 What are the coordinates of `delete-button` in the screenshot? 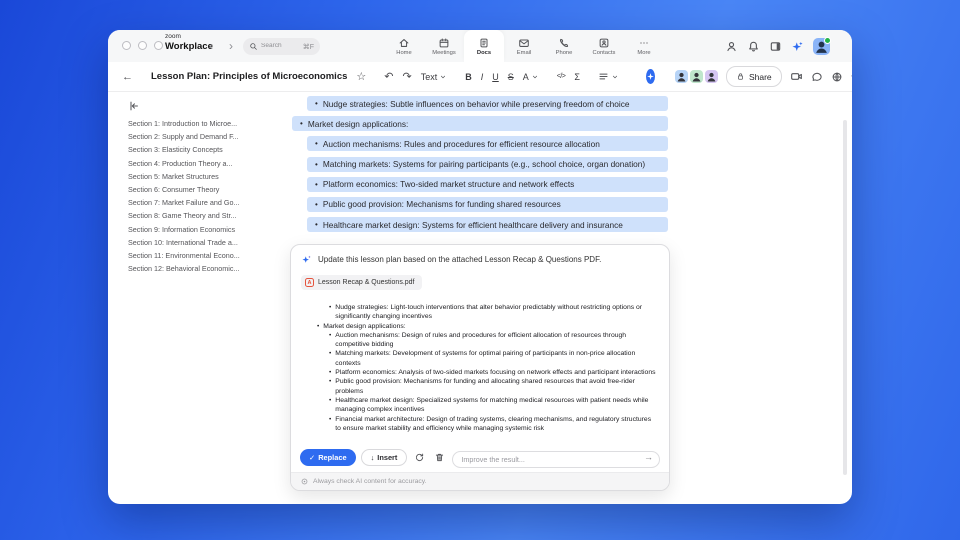 It's located at (439, 457).